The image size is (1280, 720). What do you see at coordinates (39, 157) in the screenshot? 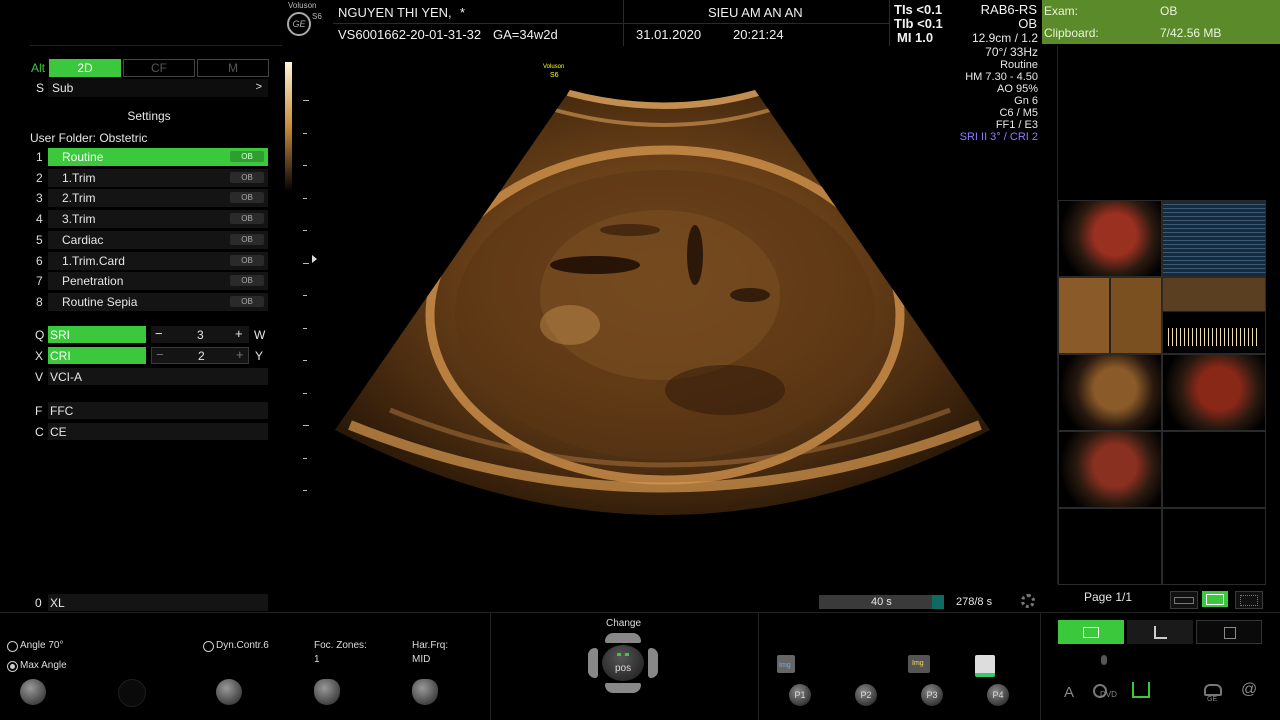
I see `preset-number: 1` at bounding box center [39, 157].